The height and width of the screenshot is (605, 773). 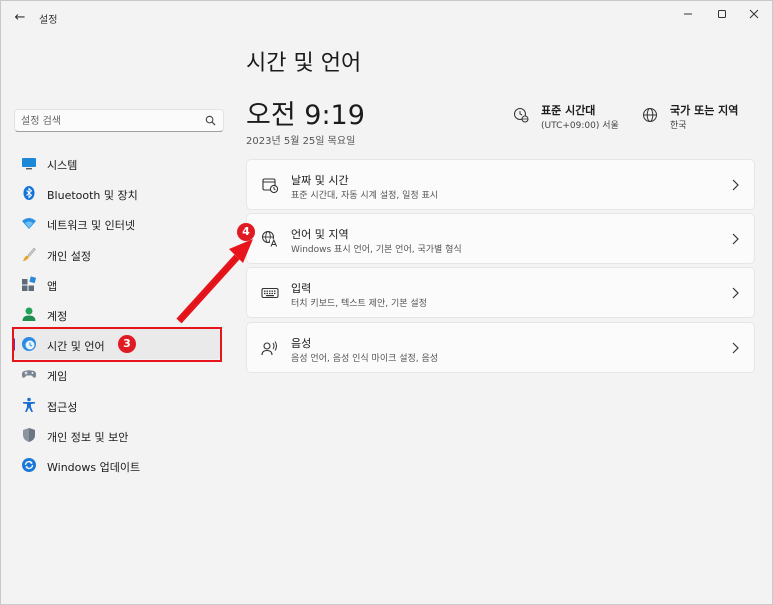 What do you see at coordinates (580, 126) in the screenshot?
I see `timezone-value: (UTC+09:00) 서울` at bounding box center [580, 126].